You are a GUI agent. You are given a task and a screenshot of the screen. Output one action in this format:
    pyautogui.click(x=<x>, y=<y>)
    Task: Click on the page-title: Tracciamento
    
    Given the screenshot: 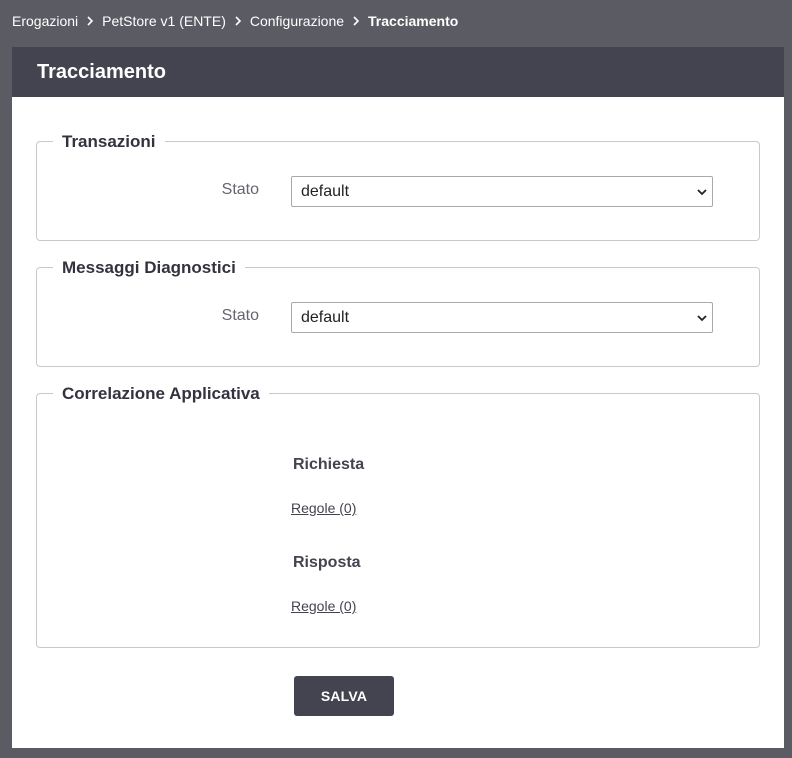 What is the action you would take?
    pyautogui.click(x=398, y=72)
    